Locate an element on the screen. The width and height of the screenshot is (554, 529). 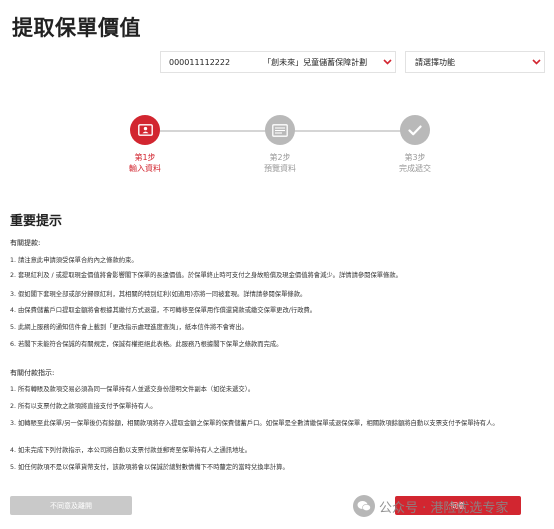
watermark: 公众号 · 港险优选专家 is located at coordinates (430, 506).